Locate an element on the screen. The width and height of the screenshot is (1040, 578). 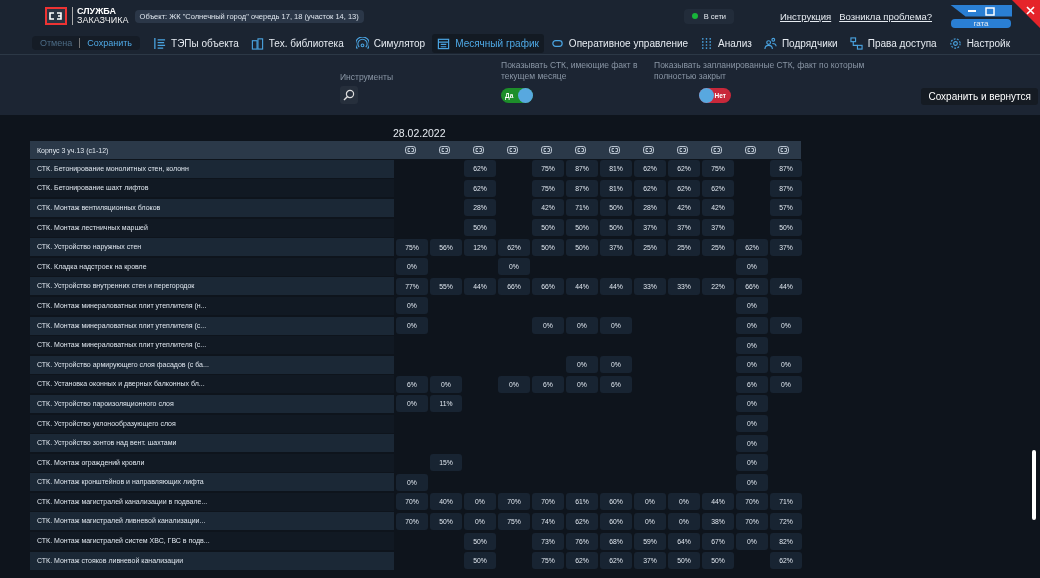
nav-tab: Месячный график is located at coordinates (488, 43).